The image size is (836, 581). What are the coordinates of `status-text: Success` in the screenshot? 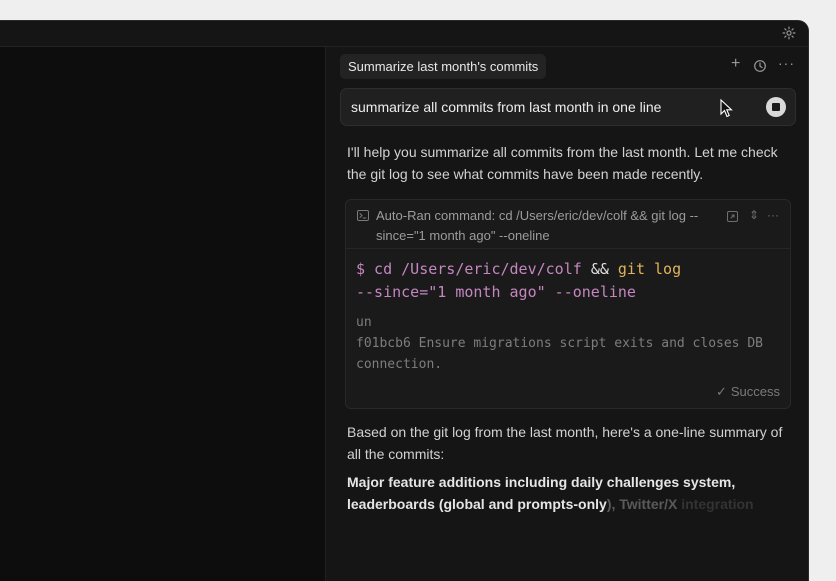 It's located at (755, 391).